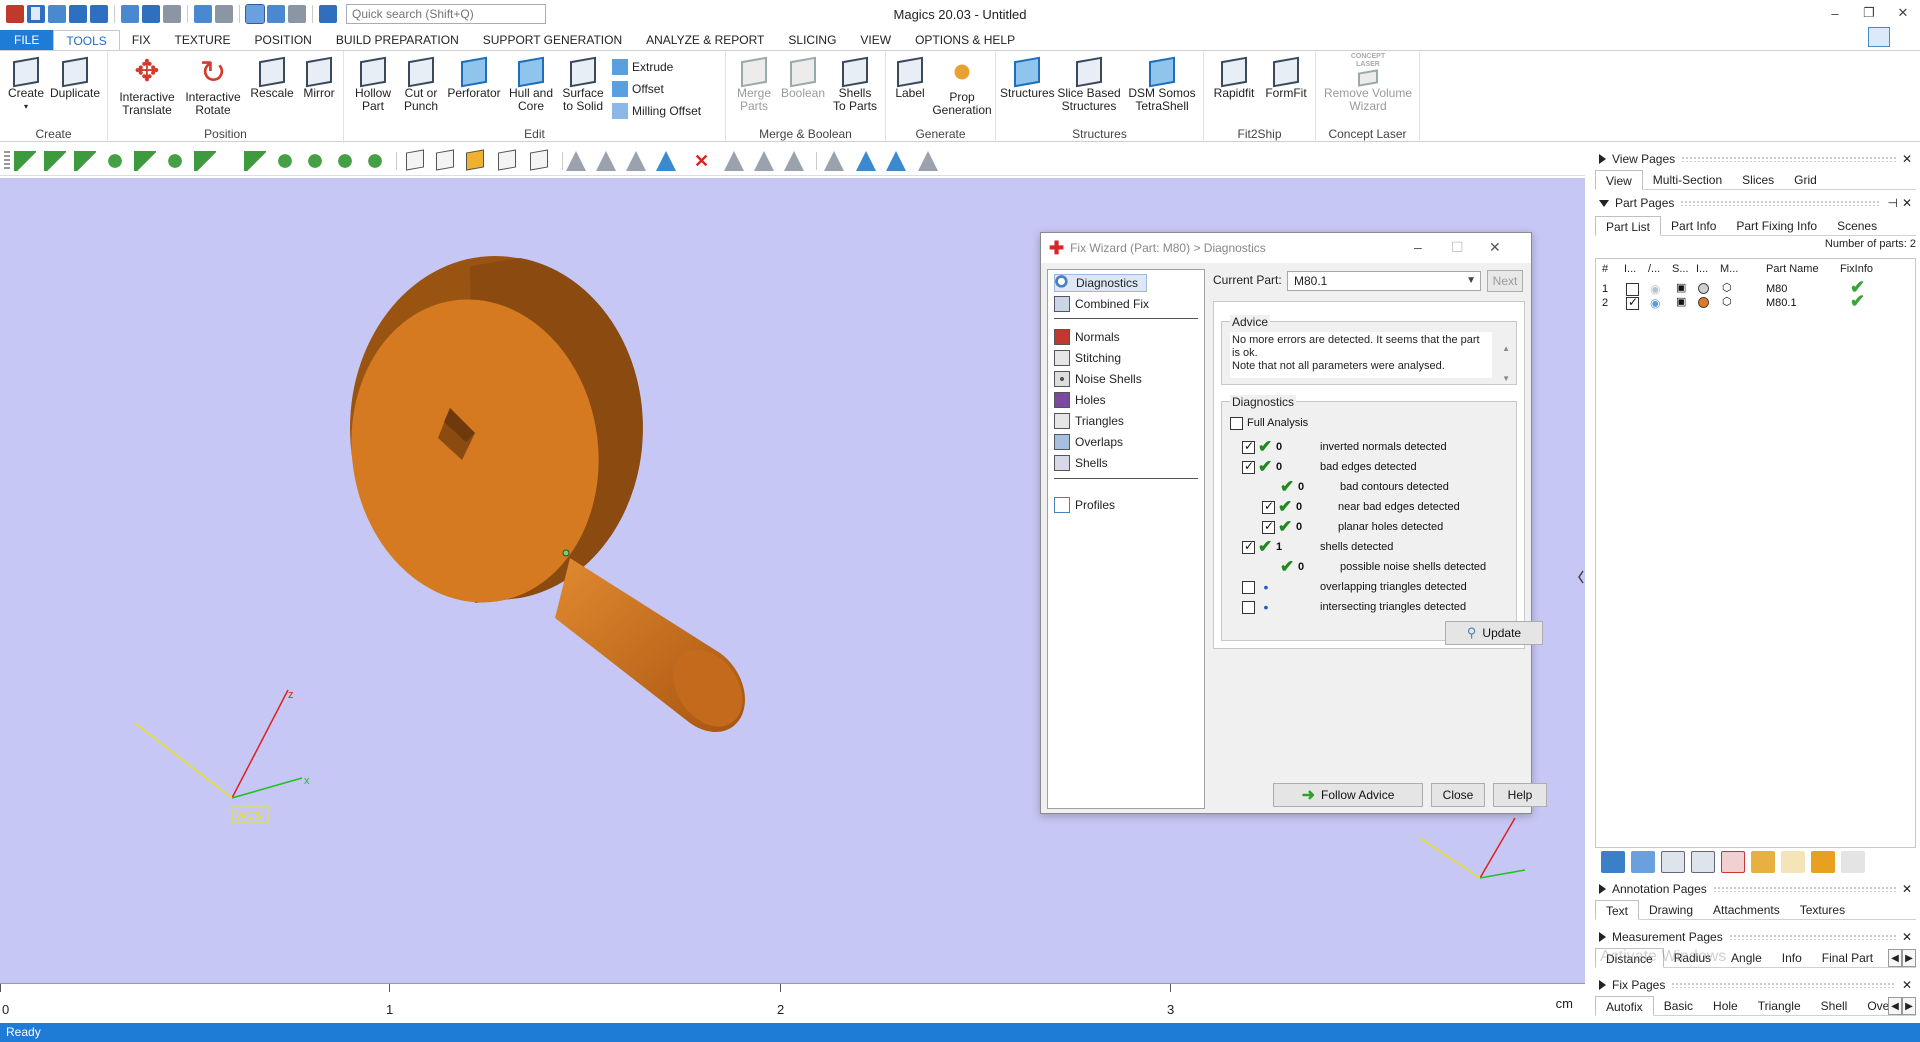 This screenshot has width=1920, height=1042. What do you see at coordinates (1892, 203) in the screenshot?
I see `pin-icon: ⊣` at bounding box center [1892, 203].